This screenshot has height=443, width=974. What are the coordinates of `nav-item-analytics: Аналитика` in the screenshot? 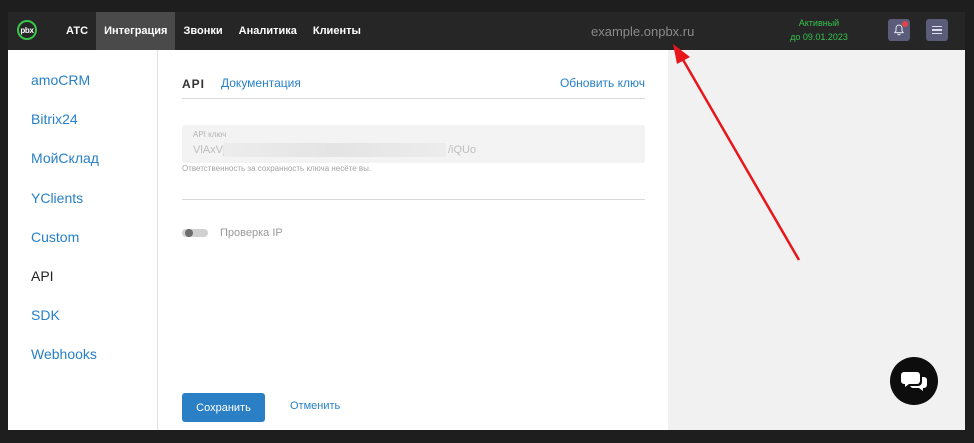 It's located at (268, 31).